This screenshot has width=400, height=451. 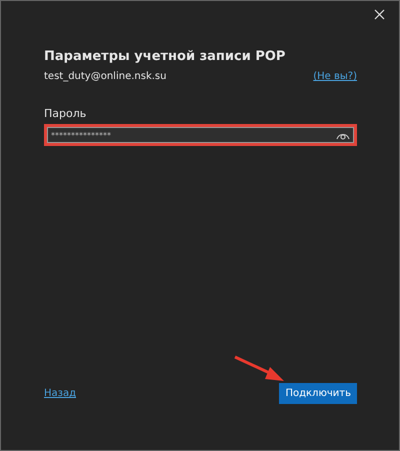 I want to click on close-icon, so click(x=379, y=14).